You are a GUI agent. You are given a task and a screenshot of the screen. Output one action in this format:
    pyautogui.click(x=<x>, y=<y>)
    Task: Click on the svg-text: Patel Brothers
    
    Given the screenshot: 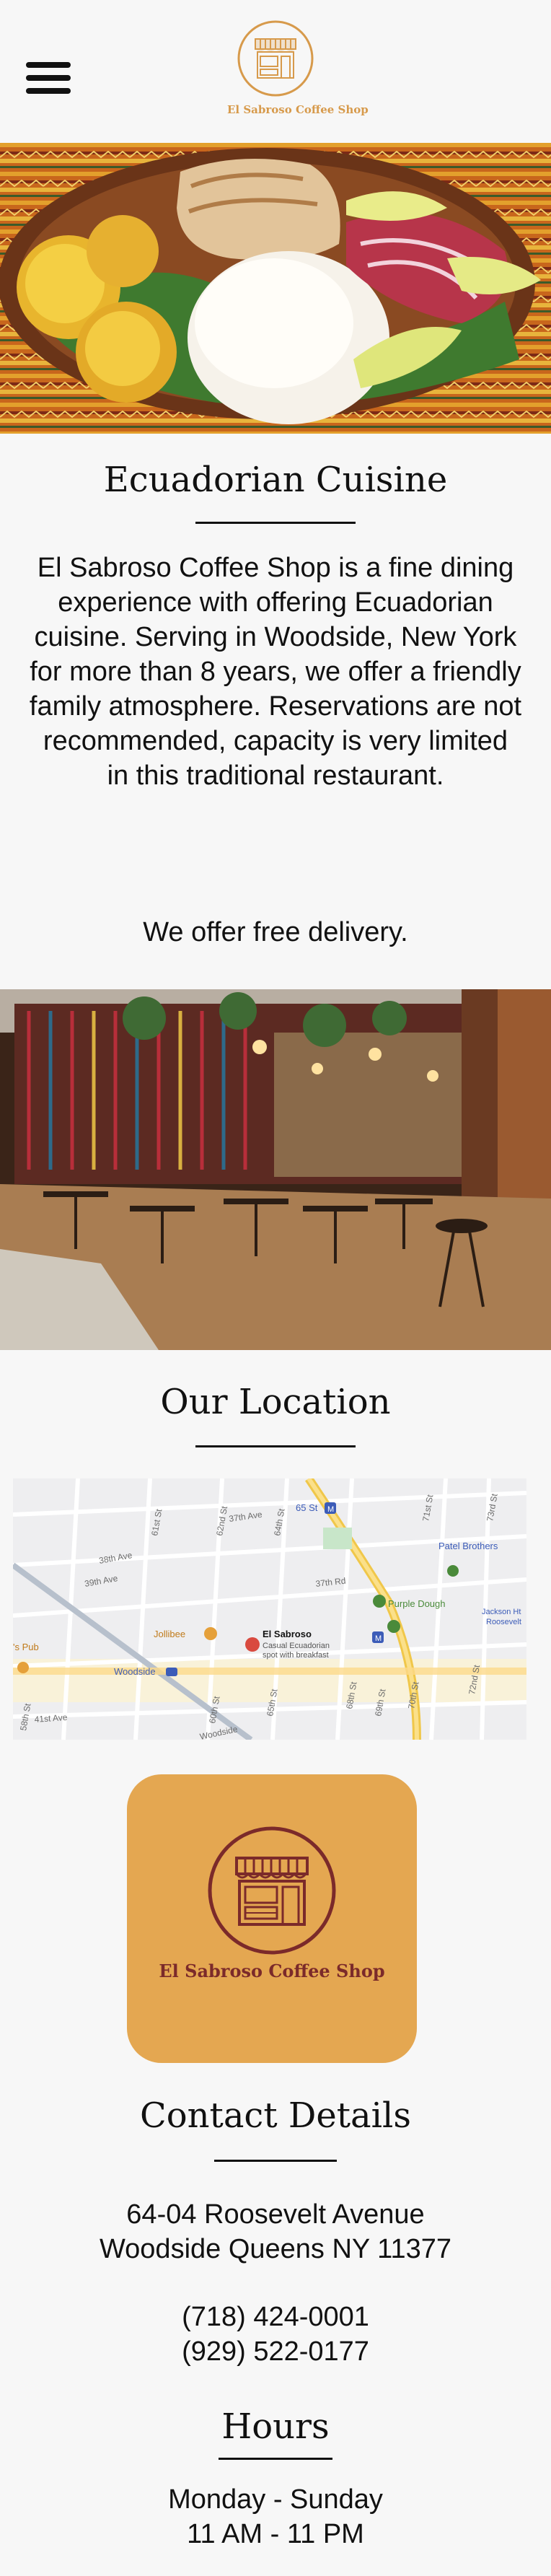 What is the action you would take?
    pyautogui.click(x=468, y=1546)
    